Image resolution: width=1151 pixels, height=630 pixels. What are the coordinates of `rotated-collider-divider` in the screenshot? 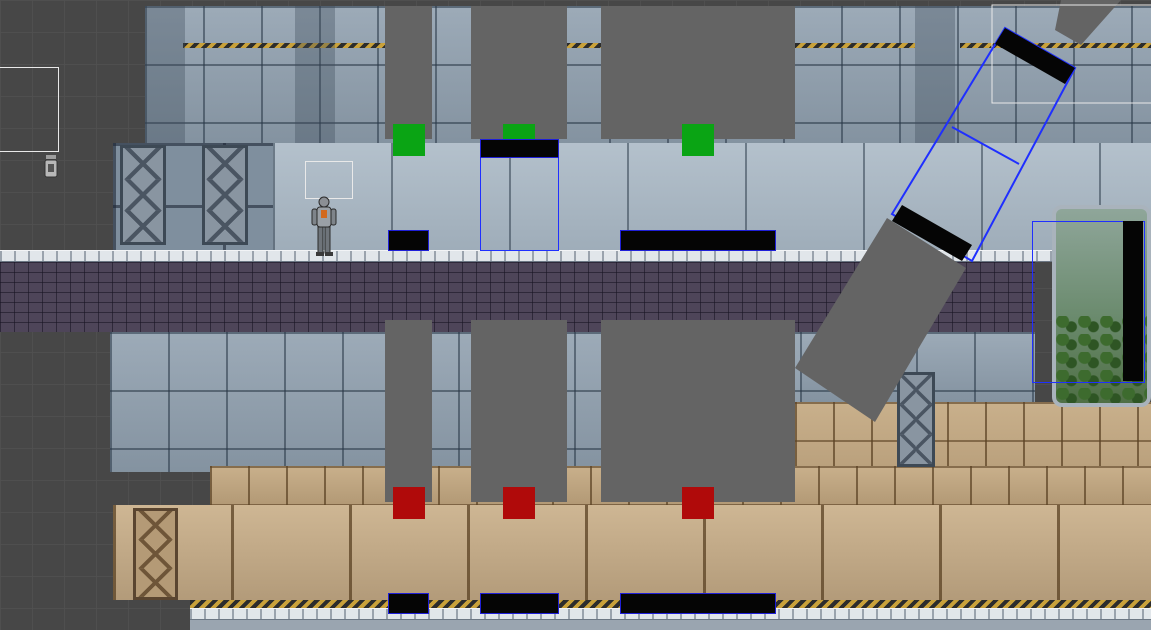 It's located at (985, 145).